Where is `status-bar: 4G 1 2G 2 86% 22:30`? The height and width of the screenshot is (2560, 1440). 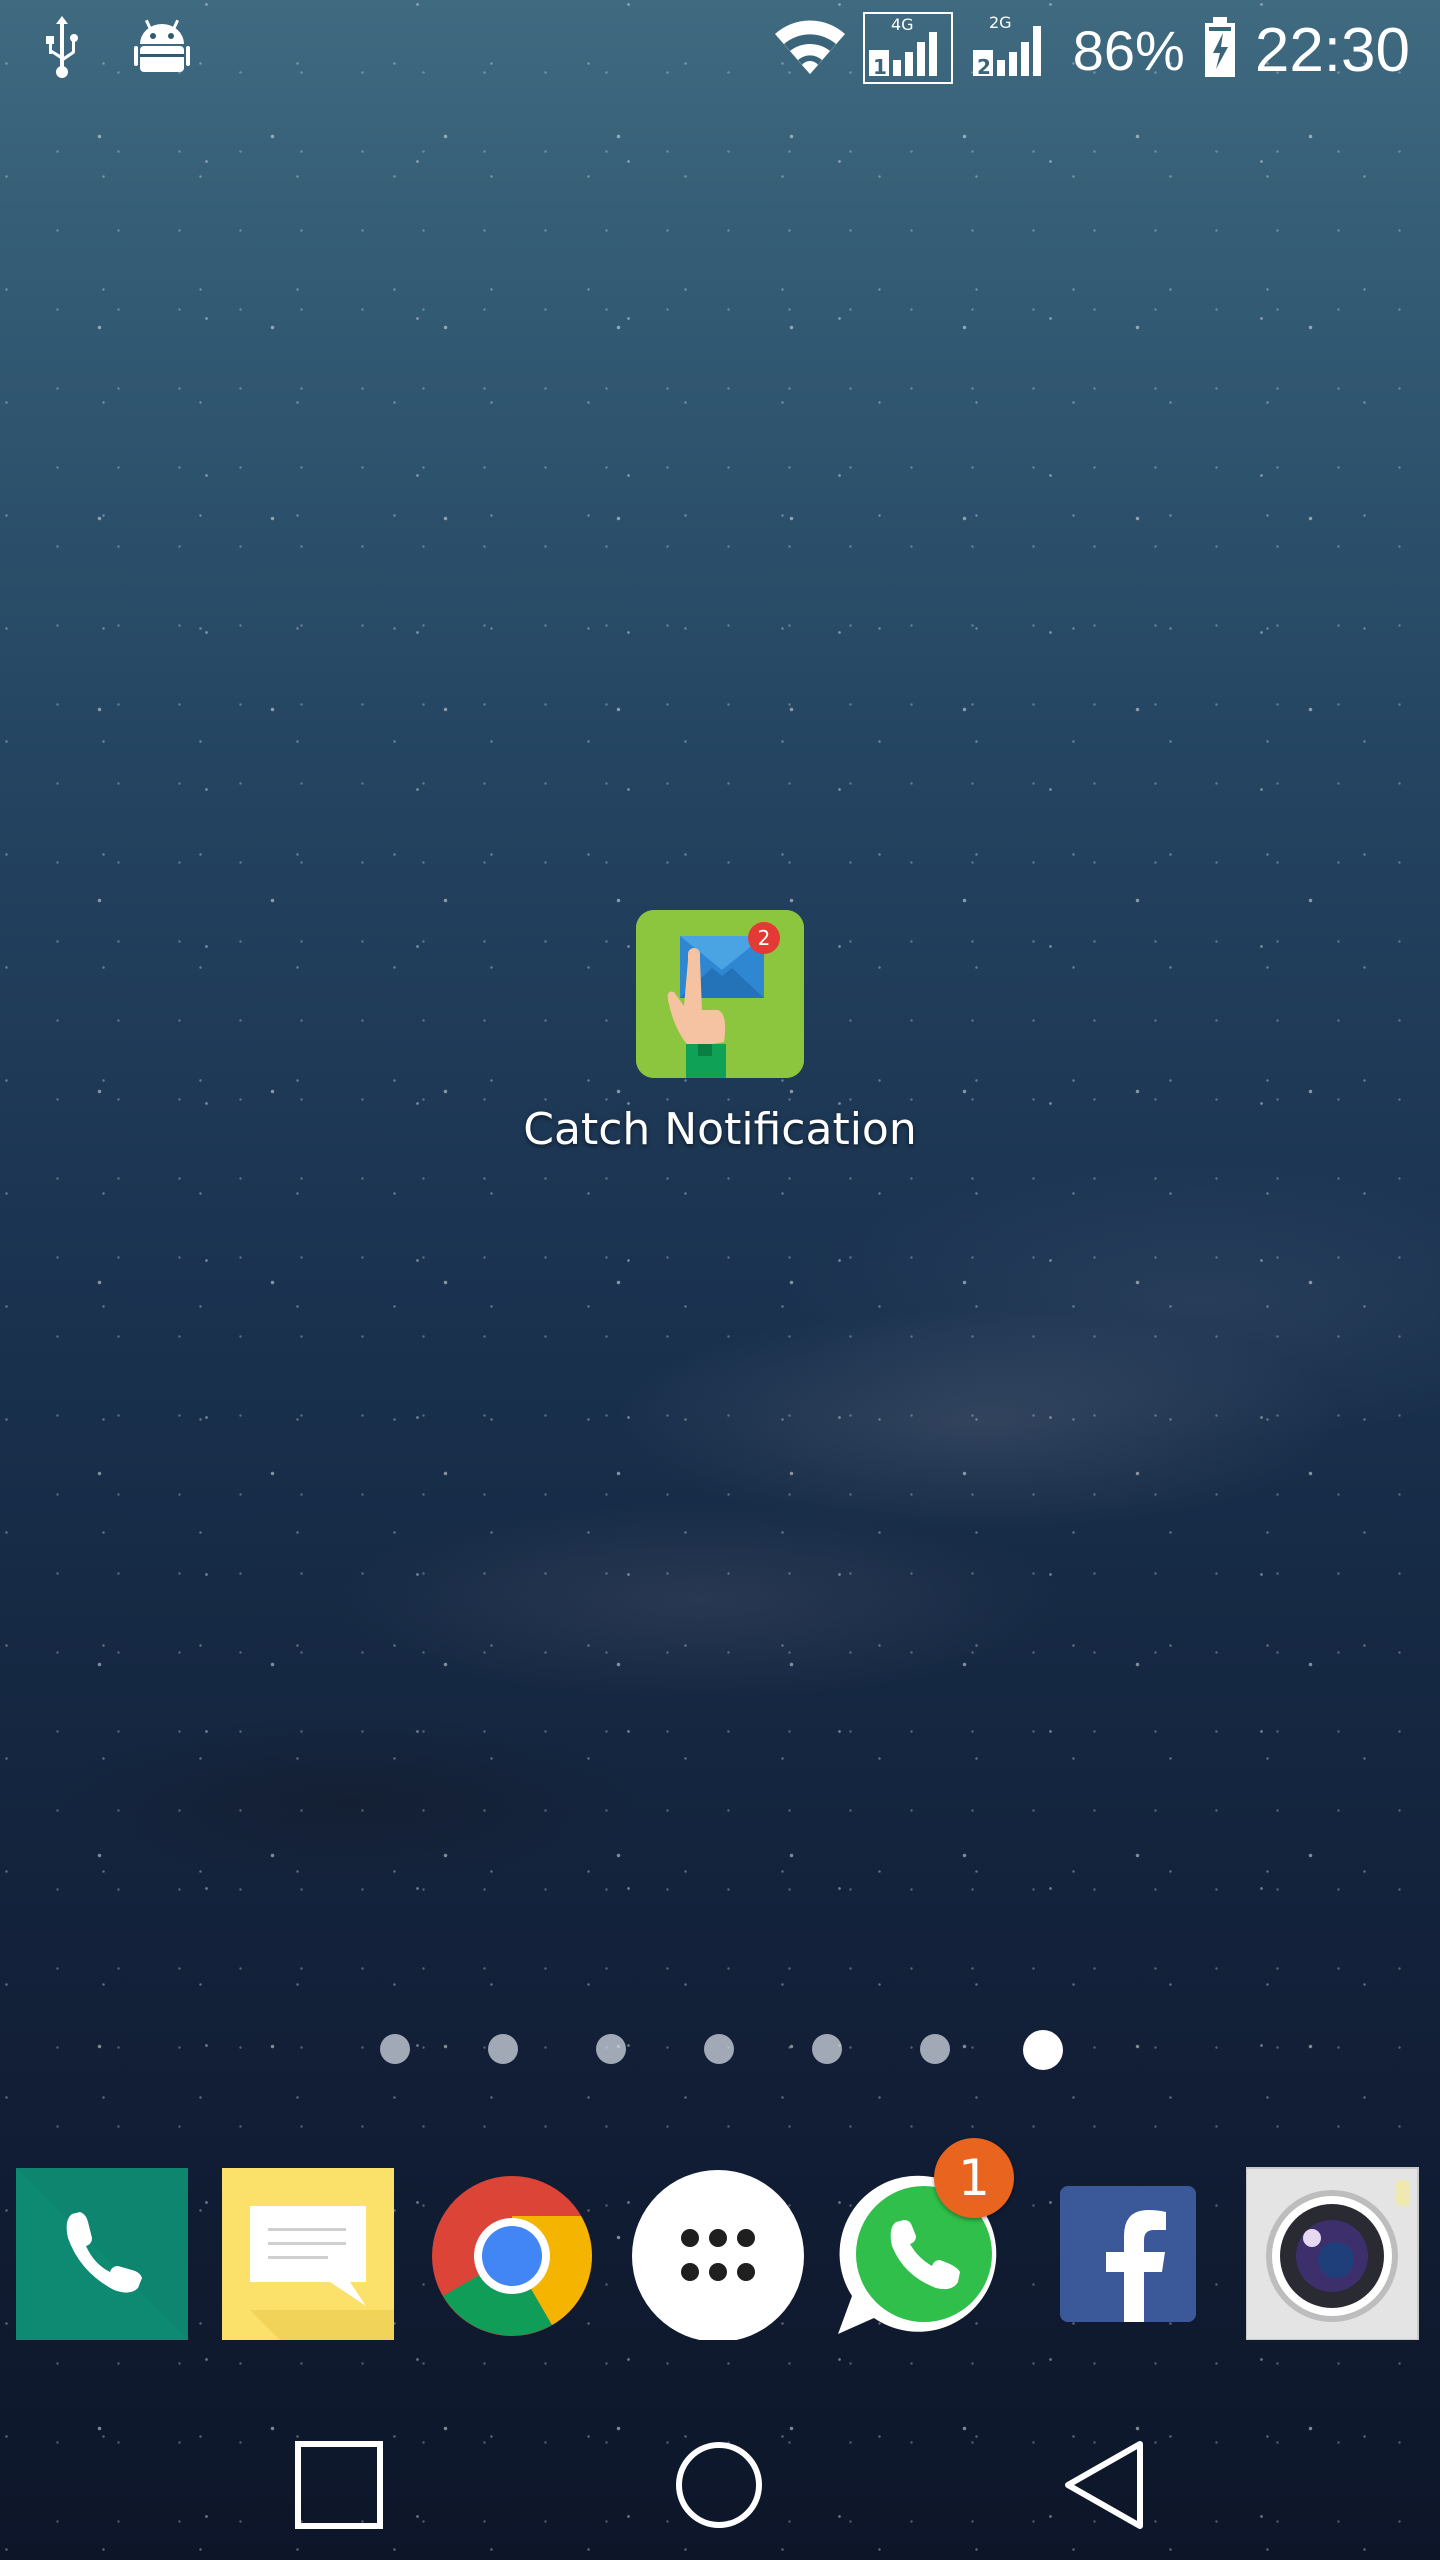
status-bar: 4G 1 2G 2 86% 22:30 is located at coordinates (720, 50).